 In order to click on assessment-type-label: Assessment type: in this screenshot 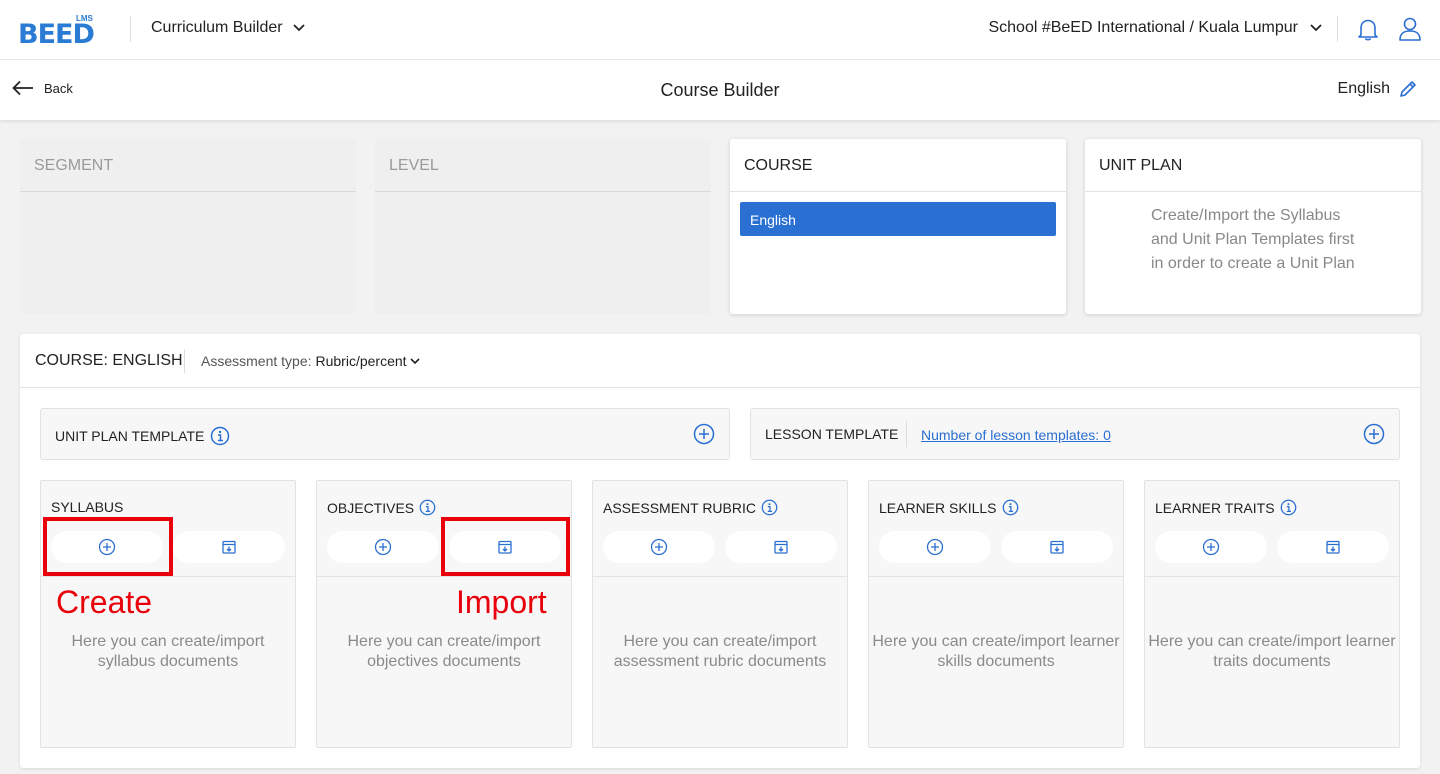, I will do `click(256, 361)`.